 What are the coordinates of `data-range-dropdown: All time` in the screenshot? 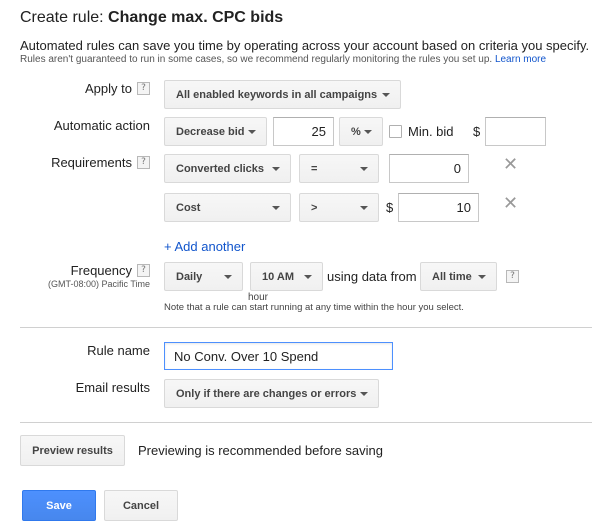 It's located at (458, 276).